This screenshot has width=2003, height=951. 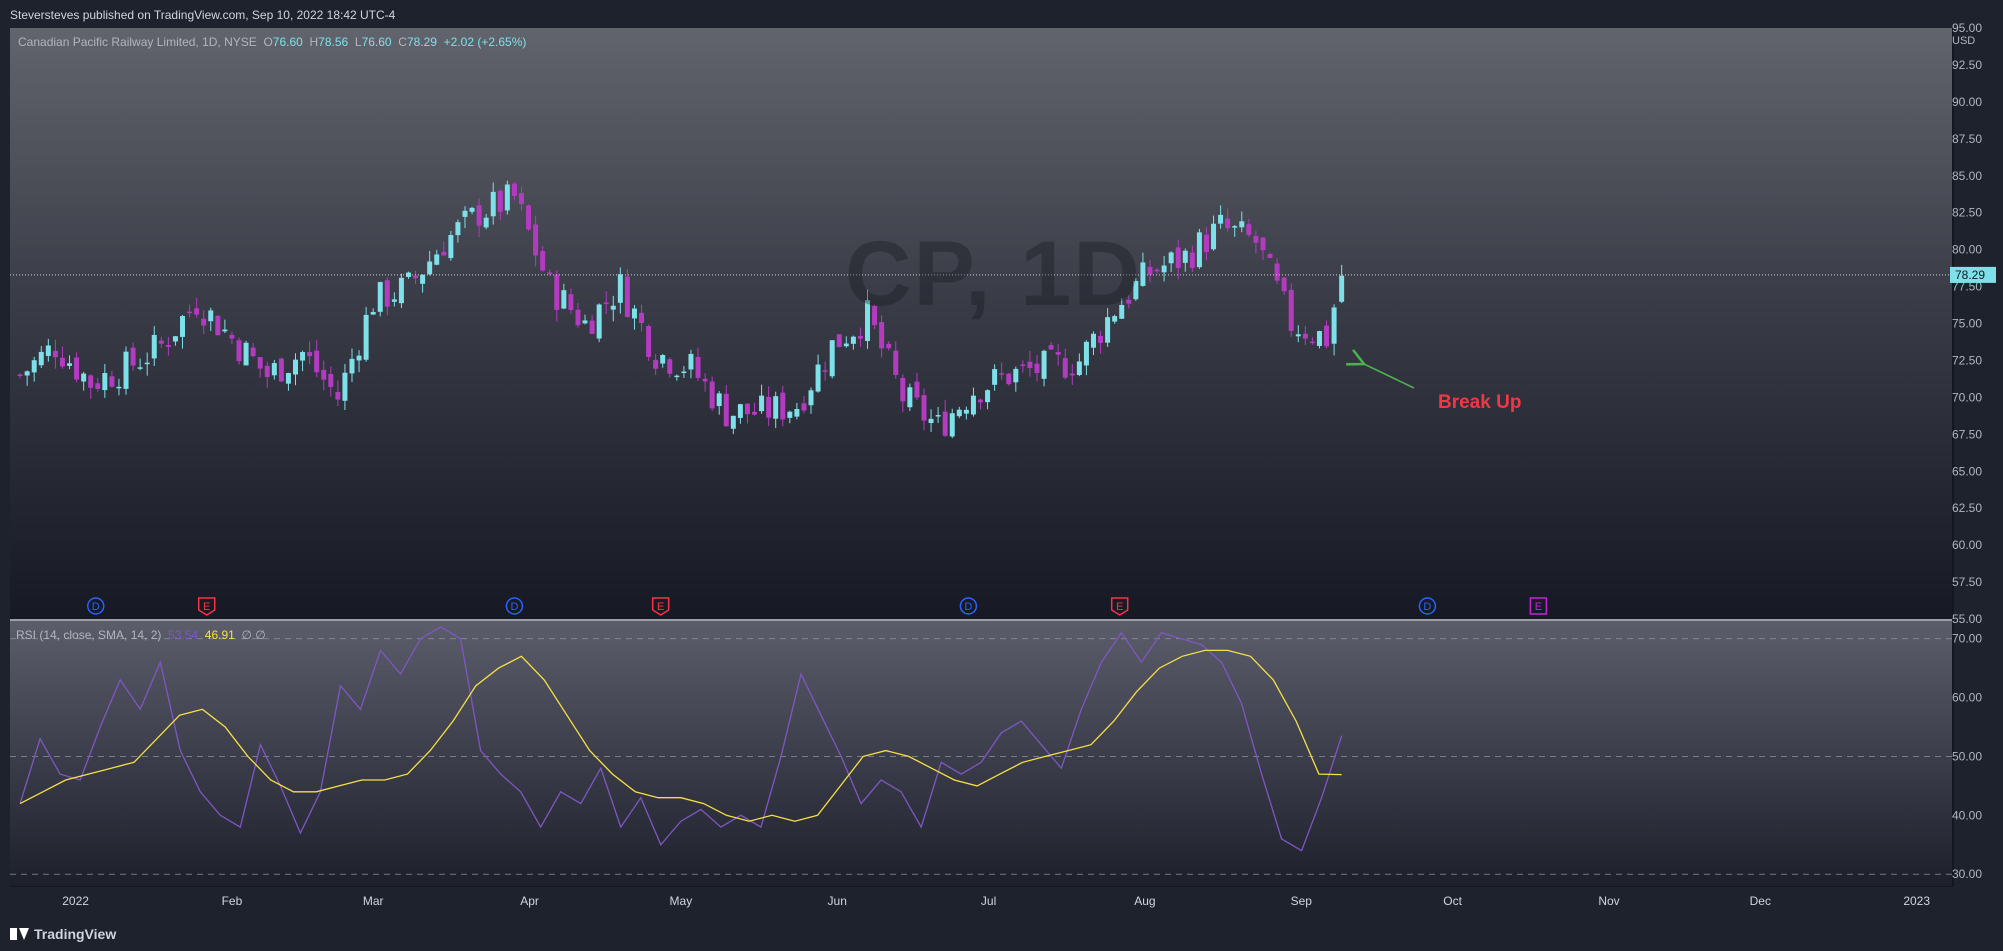 I want to click on symbol-watermark: CP, 1D, so click(x=993, y=274).